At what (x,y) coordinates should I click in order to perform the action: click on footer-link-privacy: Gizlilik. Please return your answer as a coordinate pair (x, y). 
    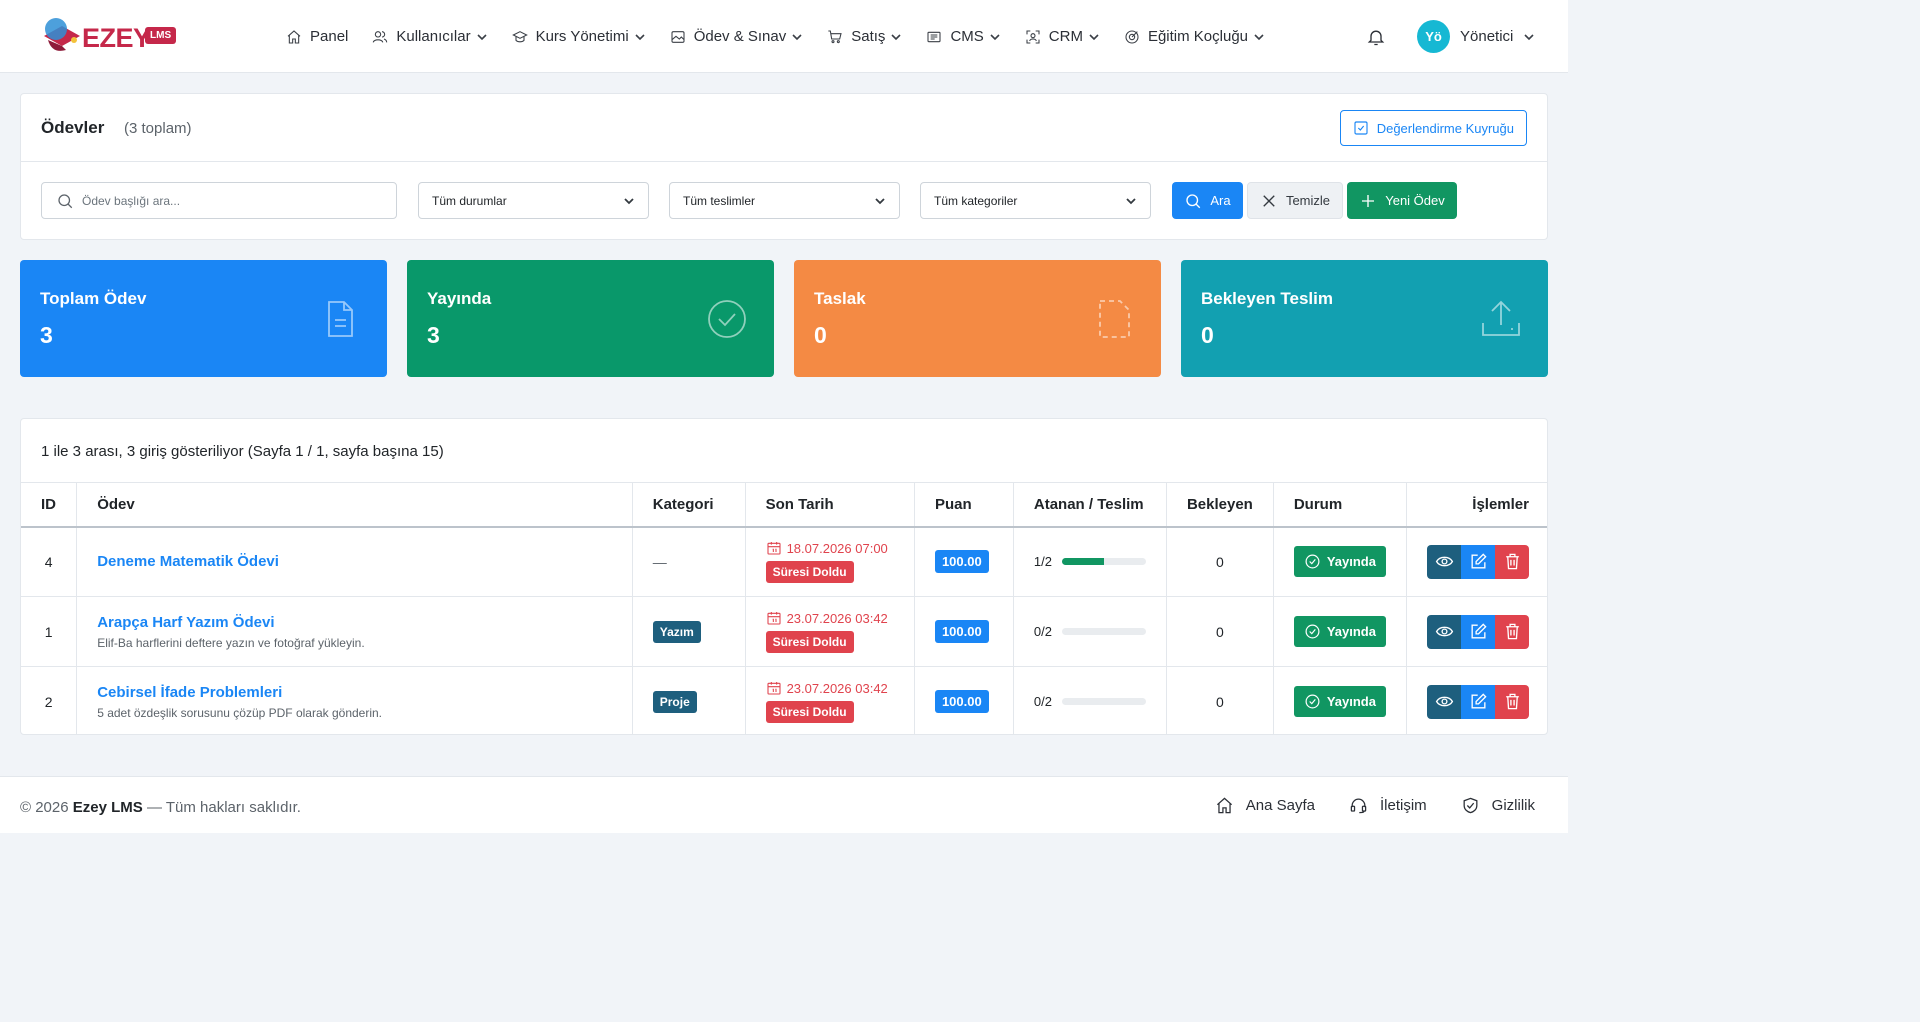
    Looking at the image, I should click on (1498, 805).